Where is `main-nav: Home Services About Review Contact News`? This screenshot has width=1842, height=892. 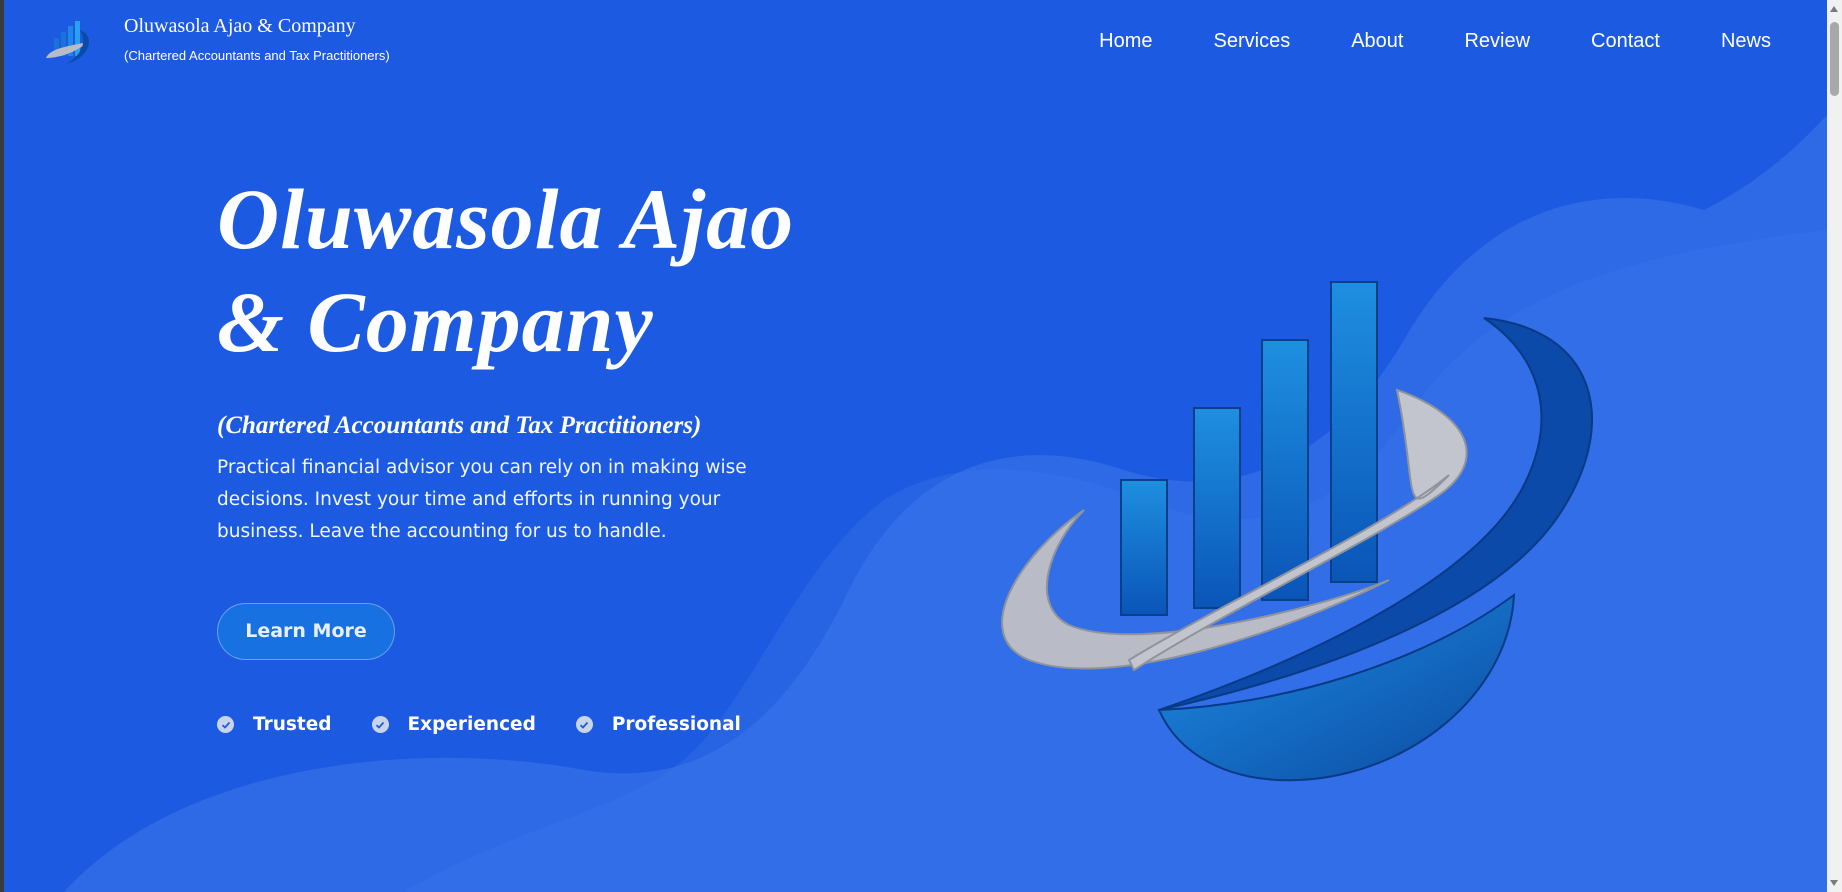 main-nav: Home Services About Review Contact News is located at coordinates (1404, 41).